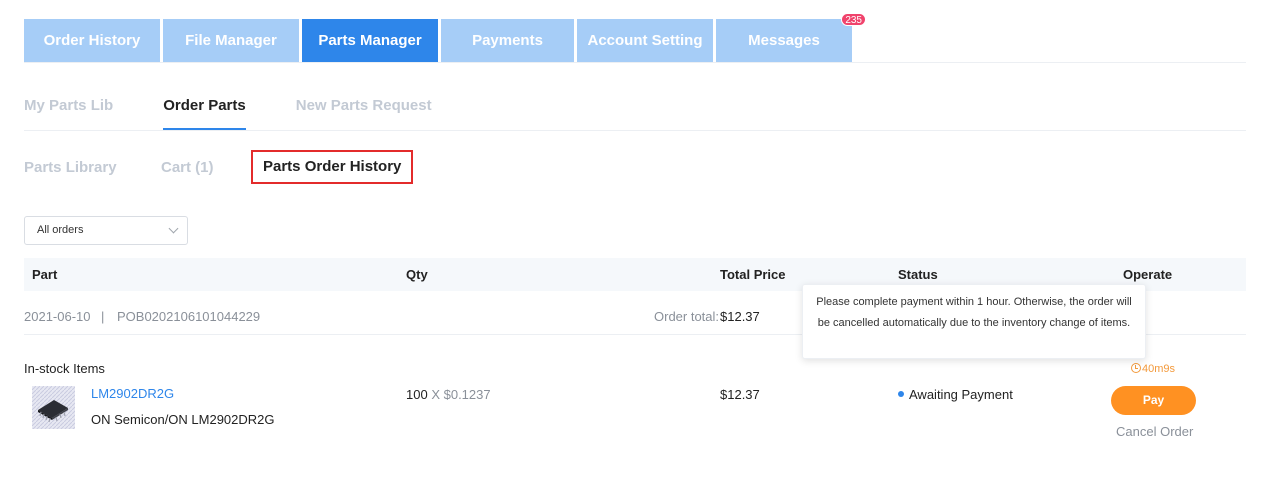 The image size is (1280, 483). Describe the element at coordinates (106, 230) in the screenshot. I see `order-filter-select: All orders` at that location.